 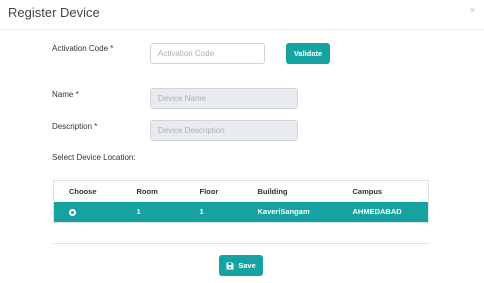 What do you see at coordinates (224, 130) in the screenshot?
I see `device-description-input` at bounding box center [224, 130].